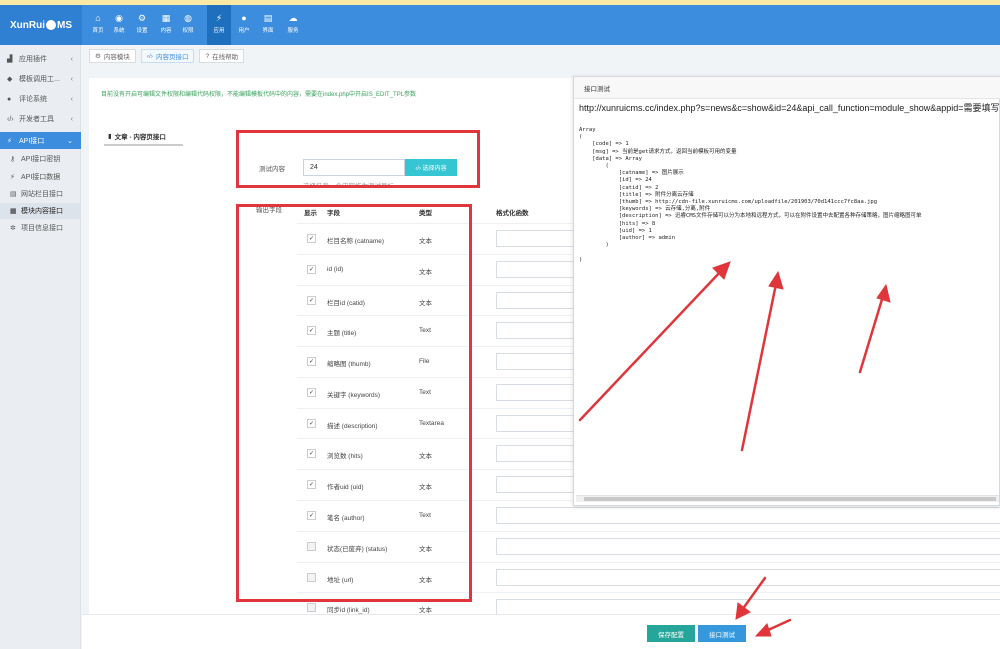 This screenshot has height=649, width=1000. What do you see at coordinates (354, 395) in the screenshot?
I see `field-name: 关键字 (keywords)` at bounding box center [354, 395].